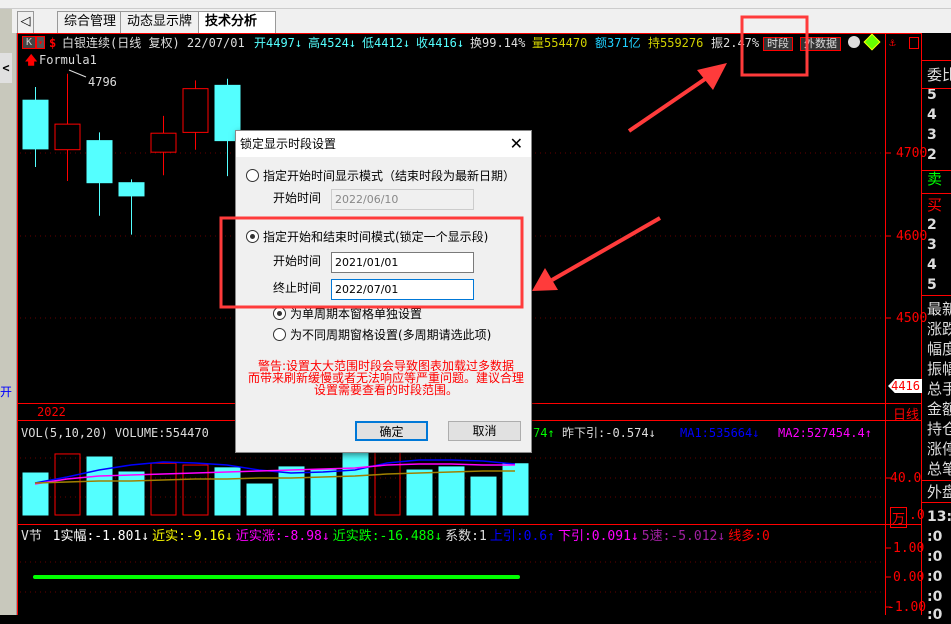 This screenshot has height=624, width=951. What do you see at coordinates (332, 43) in the screenshot?
I see `high-price: 高4524↓` at bounding box center [332, 43].